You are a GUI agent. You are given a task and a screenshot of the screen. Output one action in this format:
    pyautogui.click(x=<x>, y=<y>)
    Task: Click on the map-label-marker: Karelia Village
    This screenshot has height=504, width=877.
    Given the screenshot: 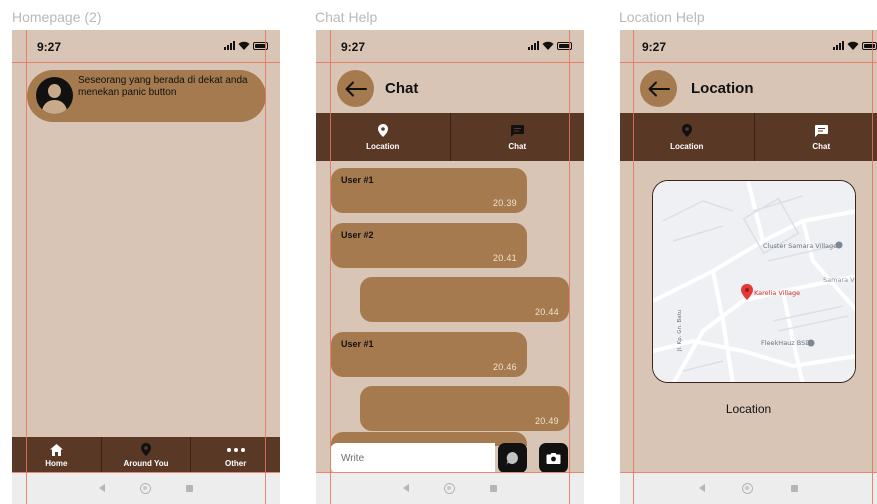 What is the action you would take?
    pyautogui.click(x=777, y=293)
    